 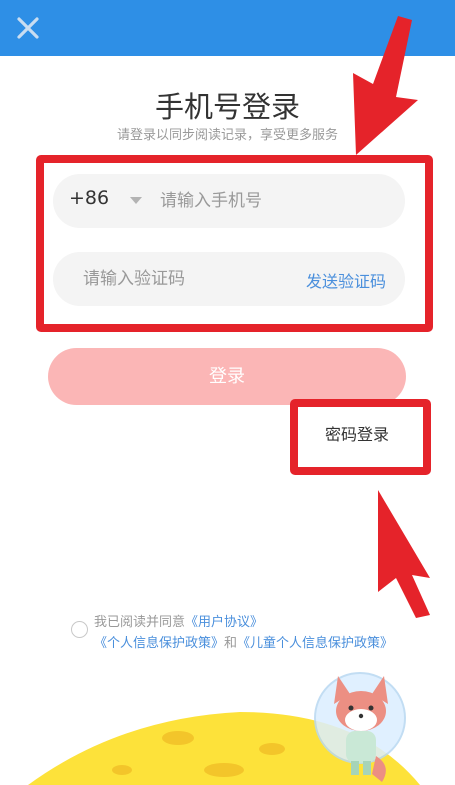 I want to click on highlight-box-password-login, so click(x=360, y=437).